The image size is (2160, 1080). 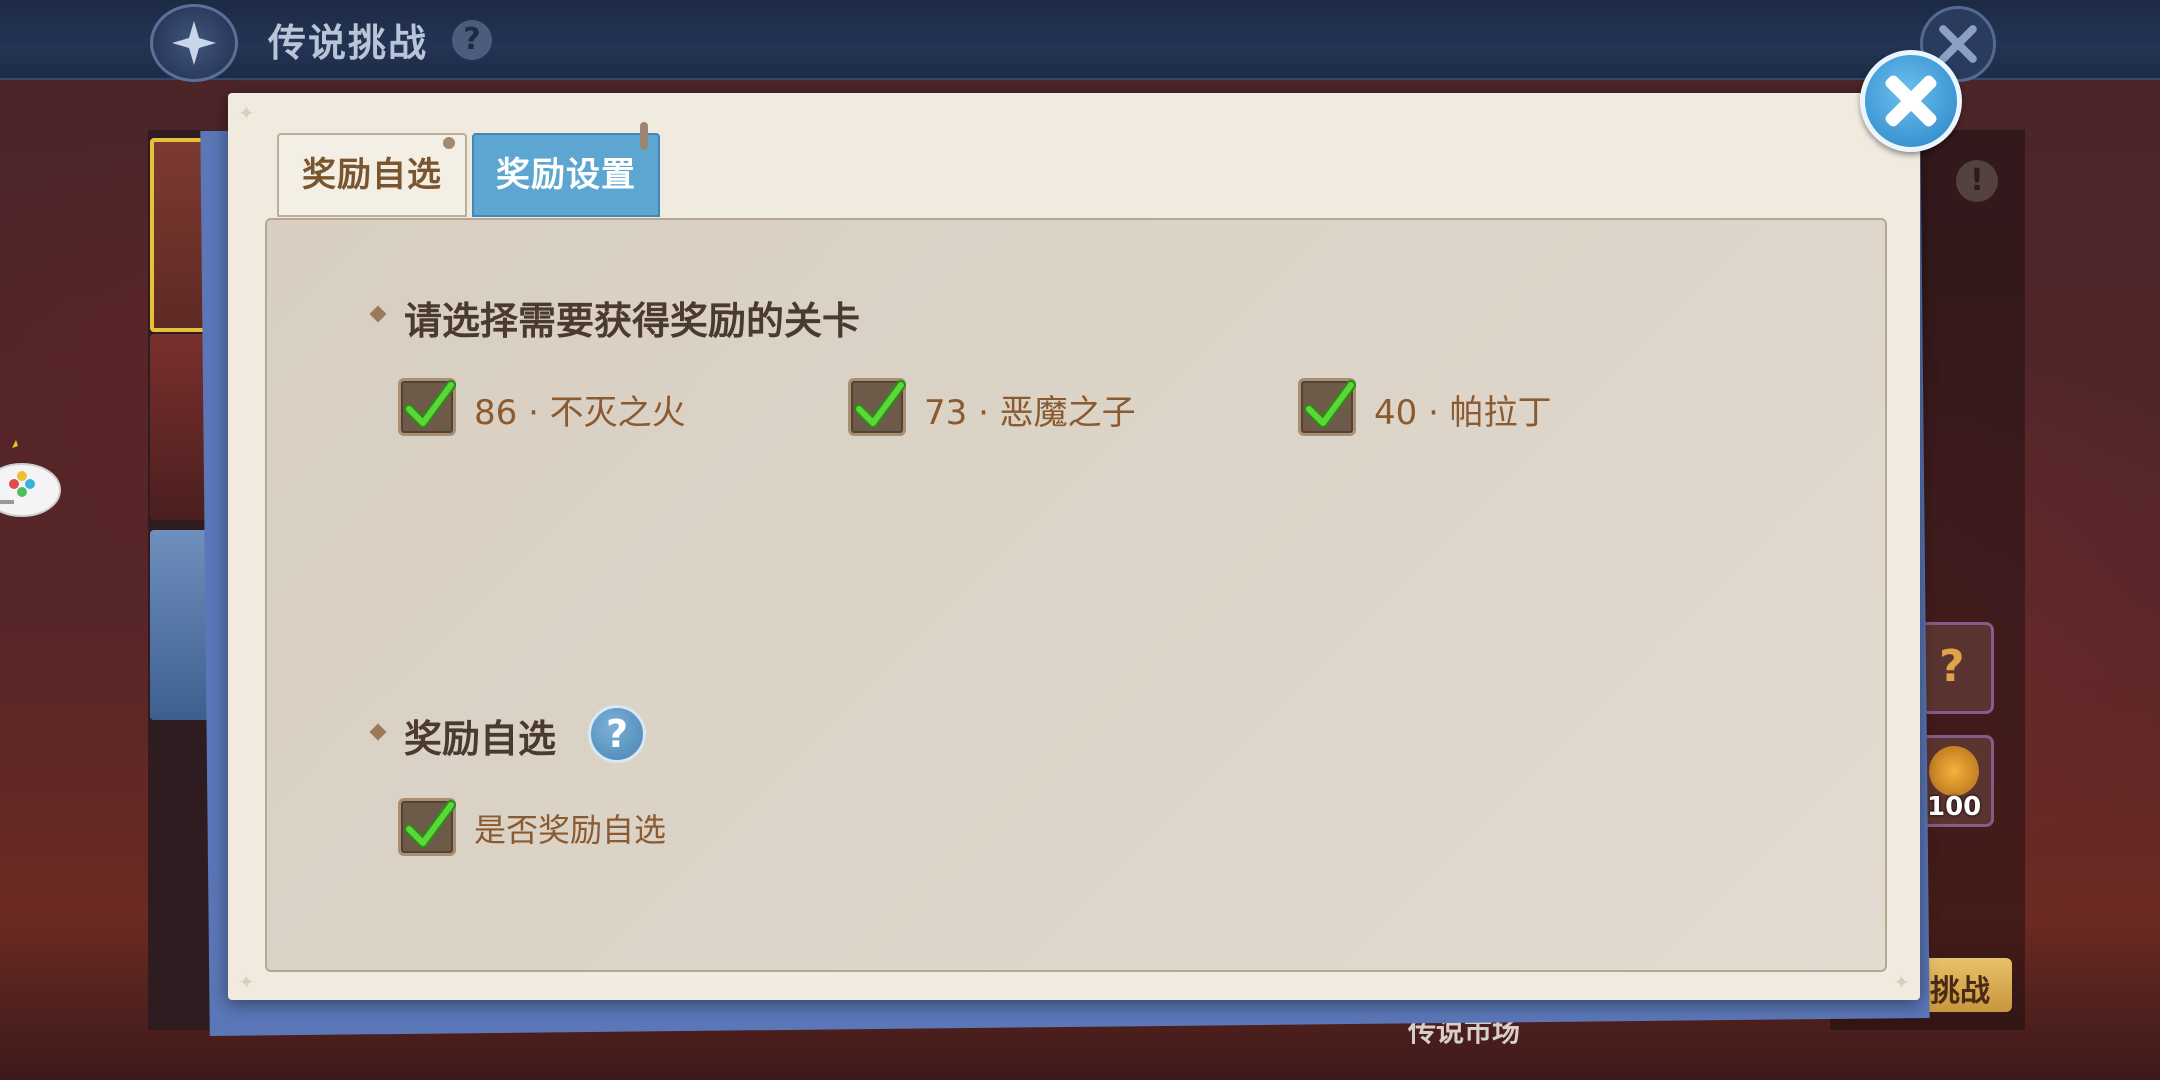 What do you see at coordinates (194, 43) in the screenshot?
I see `emblem-icon` at bounding box center [194, 43].